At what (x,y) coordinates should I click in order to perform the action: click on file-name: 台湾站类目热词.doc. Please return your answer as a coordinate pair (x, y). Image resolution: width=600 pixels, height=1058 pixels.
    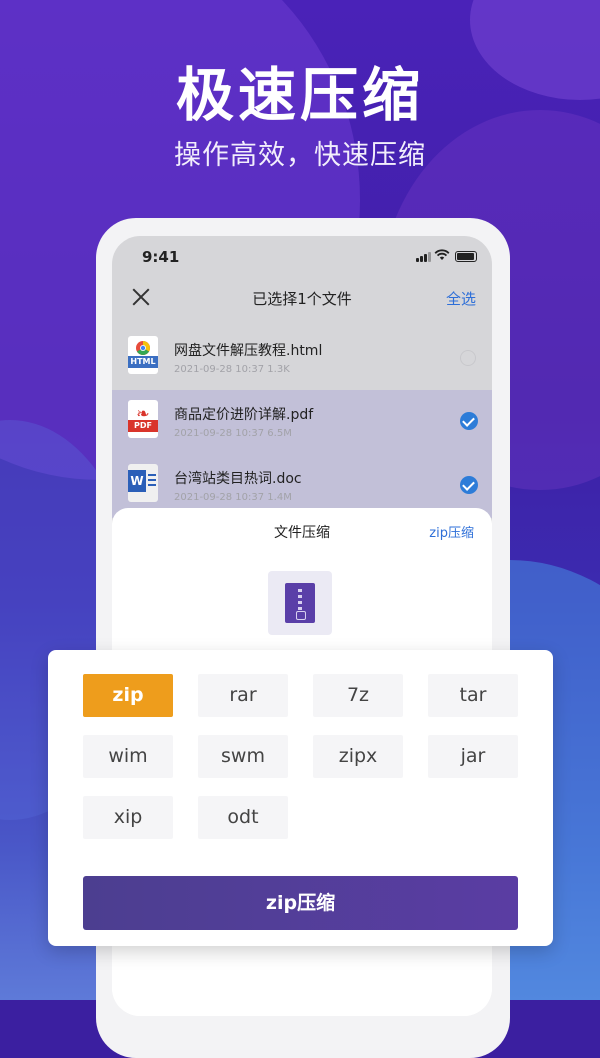
    Looking at the image, I should click on (238, 479).